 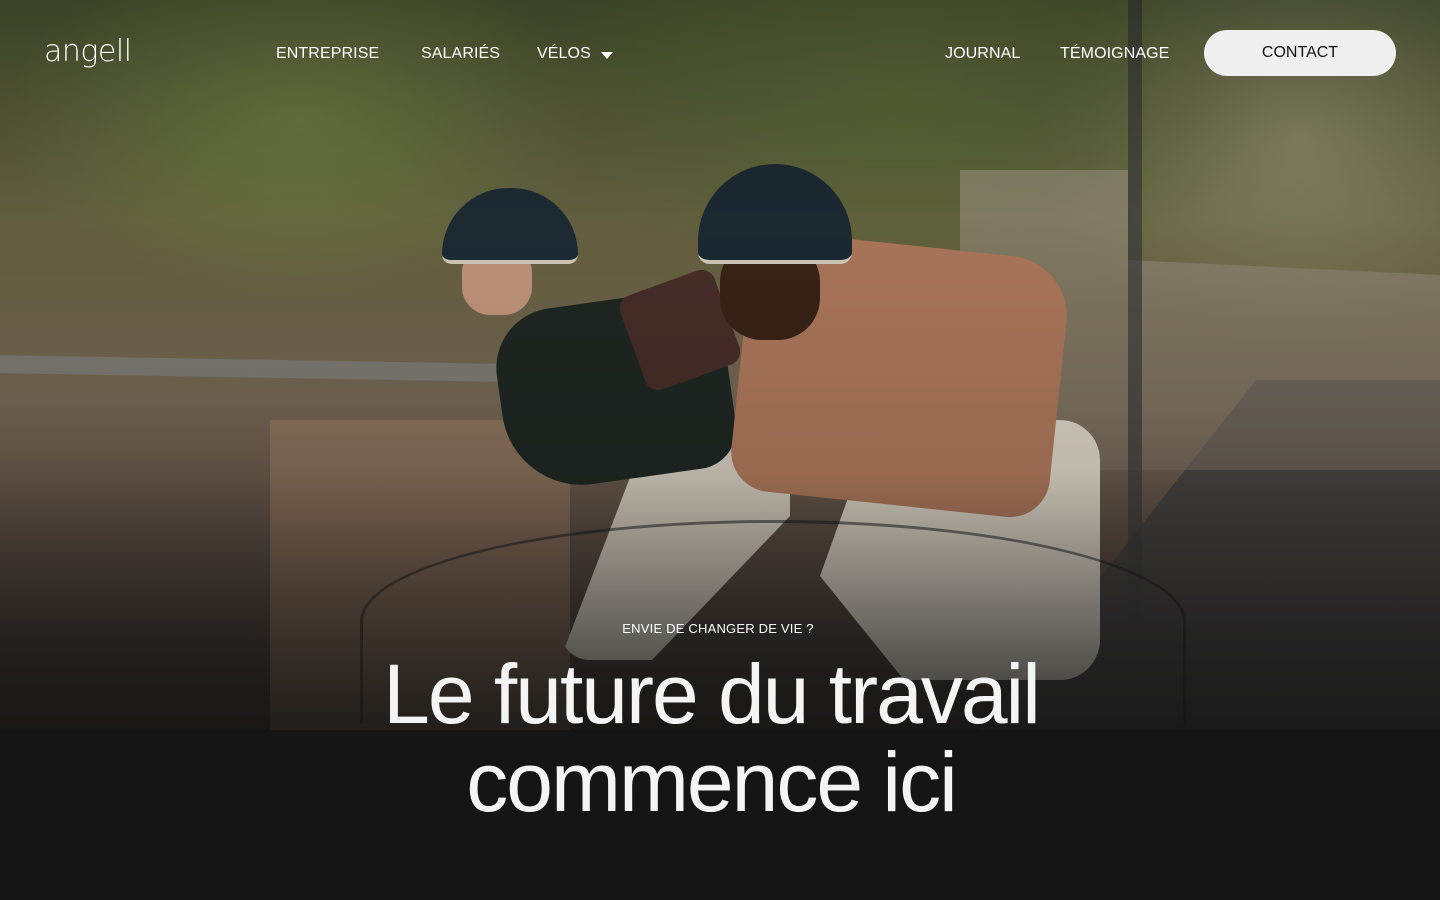 I want to click on nav-entreprise: ENTREPRISE, so click(x=327, y=54).